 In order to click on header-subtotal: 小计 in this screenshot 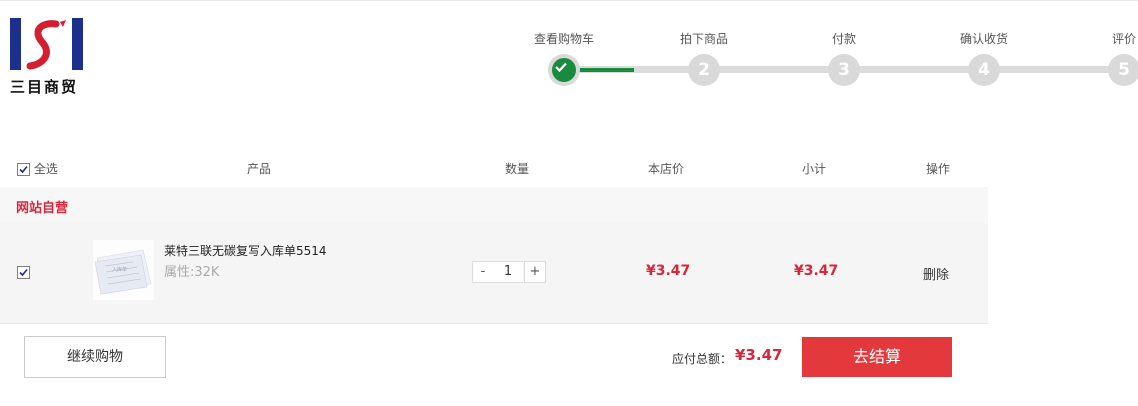, I will do `click(814, 169)`.